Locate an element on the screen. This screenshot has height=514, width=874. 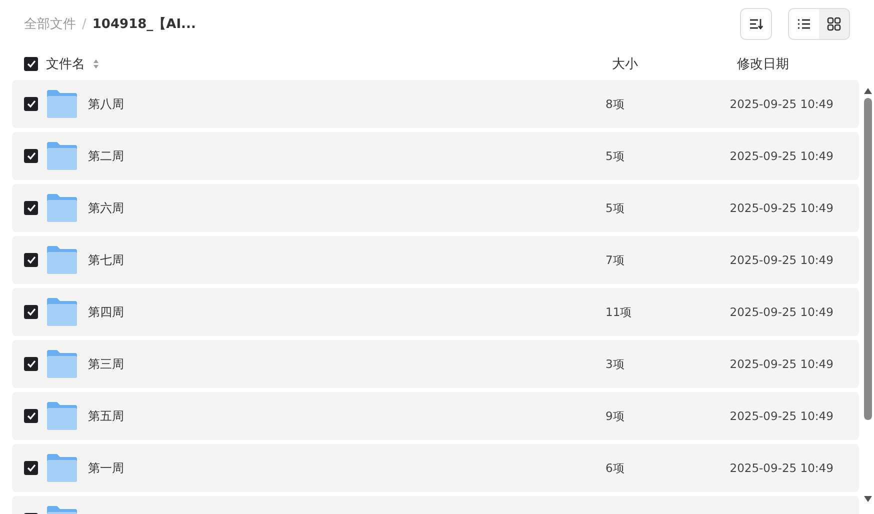
folder-row: 第四周 11项 2025-09-25 10:49 is located at coordinates (435, 312).